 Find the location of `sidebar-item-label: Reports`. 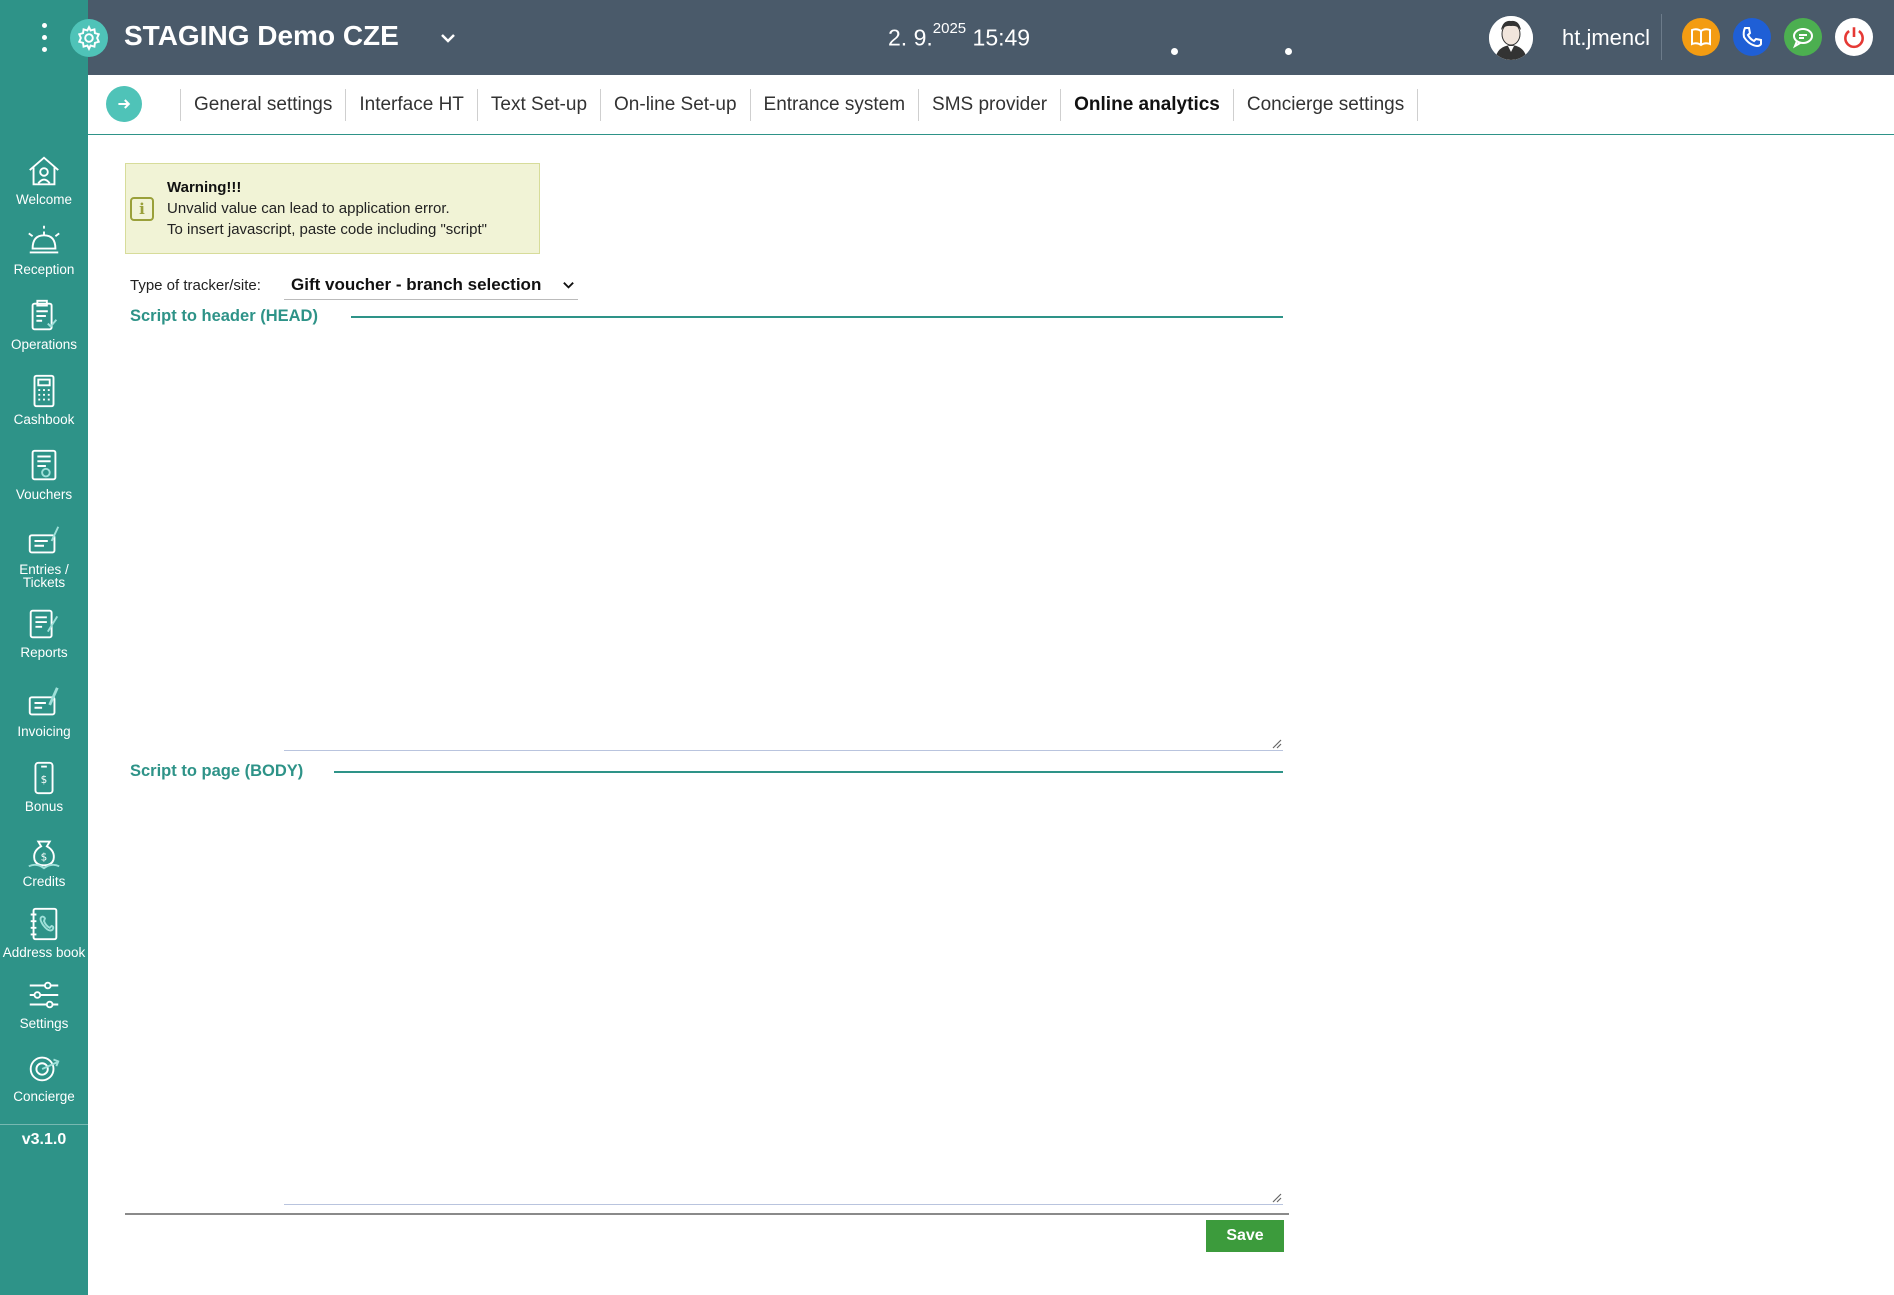

sidebar-item-label: Reports is located at coordinates (44, 652).